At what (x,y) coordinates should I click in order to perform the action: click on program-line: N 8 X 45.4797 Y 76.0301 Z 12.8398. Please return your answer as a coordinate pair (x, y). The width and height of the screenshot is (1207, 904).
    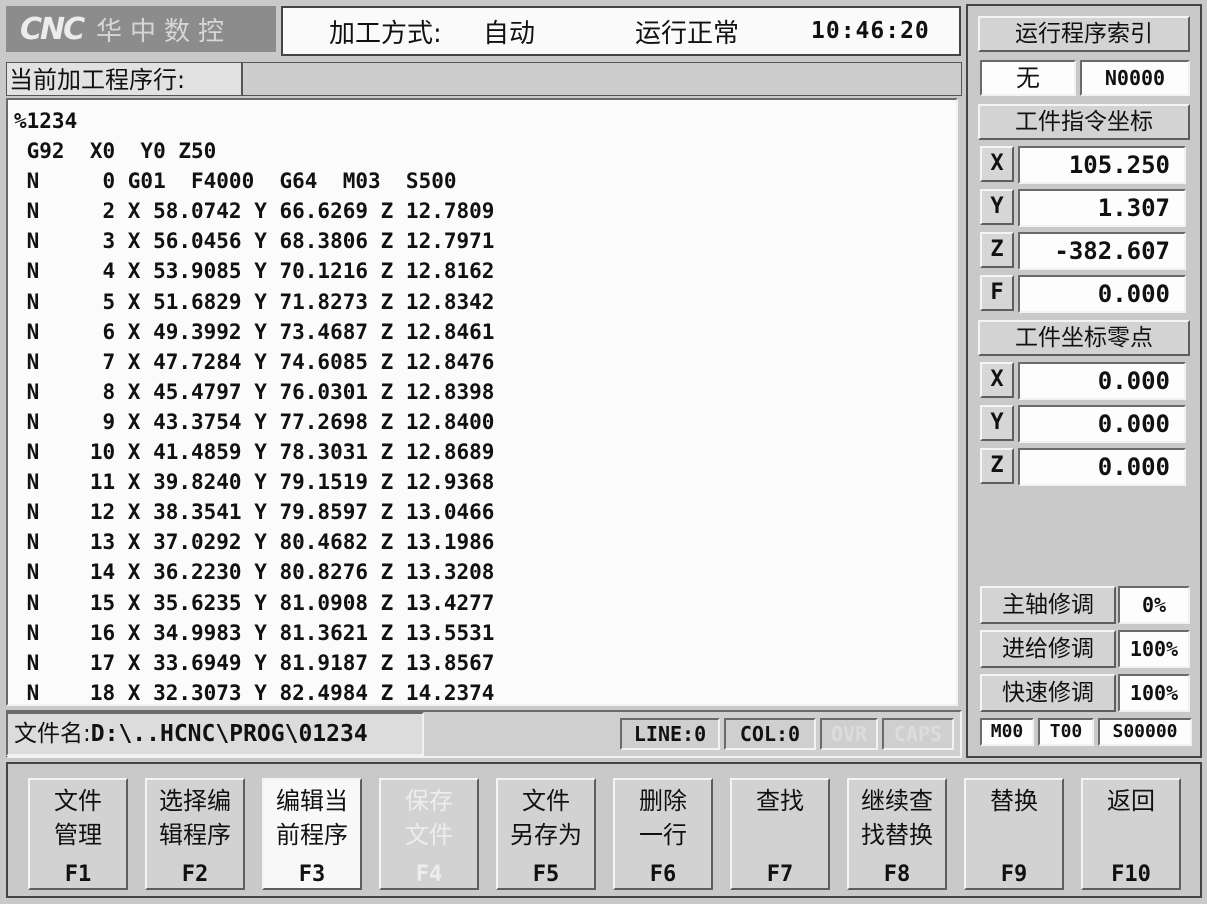
    Looking at the image, I should click on (485, 392).